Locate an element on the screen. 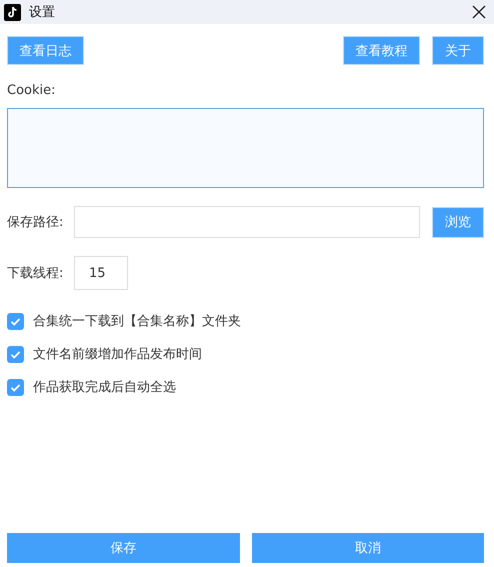 This screenshot has height=567, width=494. save-path-label: 保存路径: is located at coordinates (35, 222).